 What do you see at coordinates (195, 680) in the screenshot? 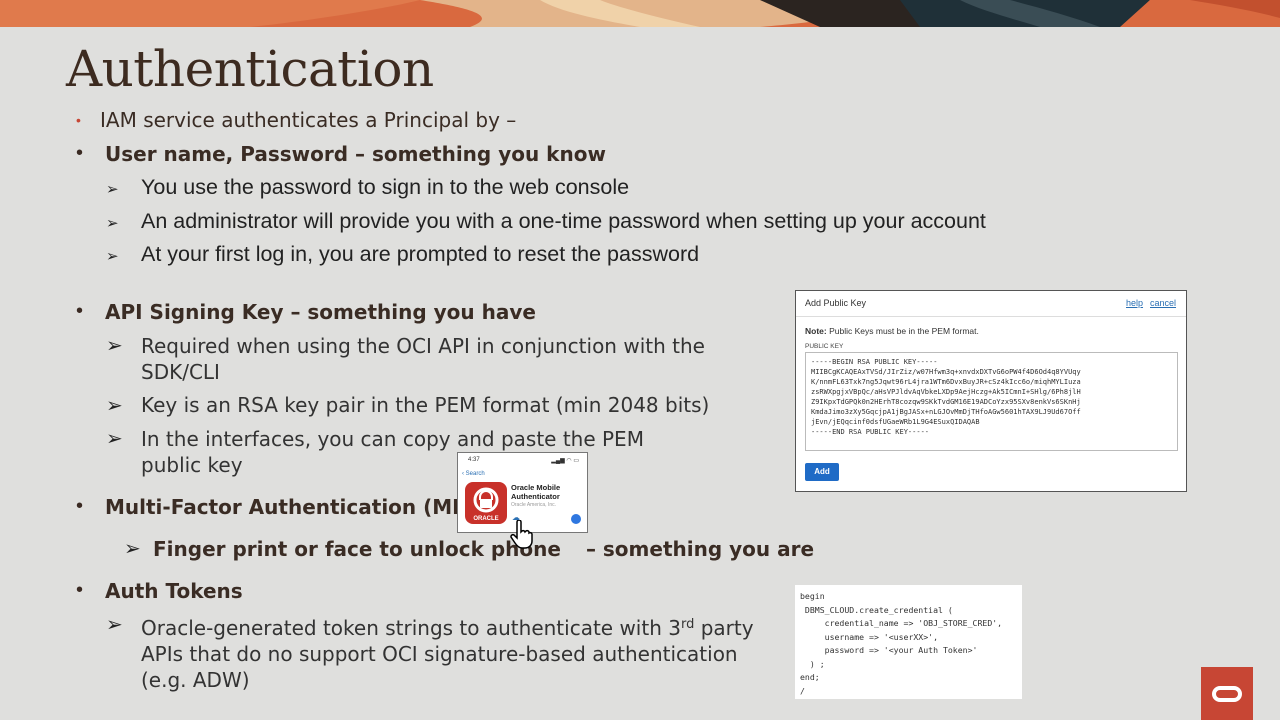
I see `tokens-line-3: (e.g. ADW)` at bounding box center [195, 680].